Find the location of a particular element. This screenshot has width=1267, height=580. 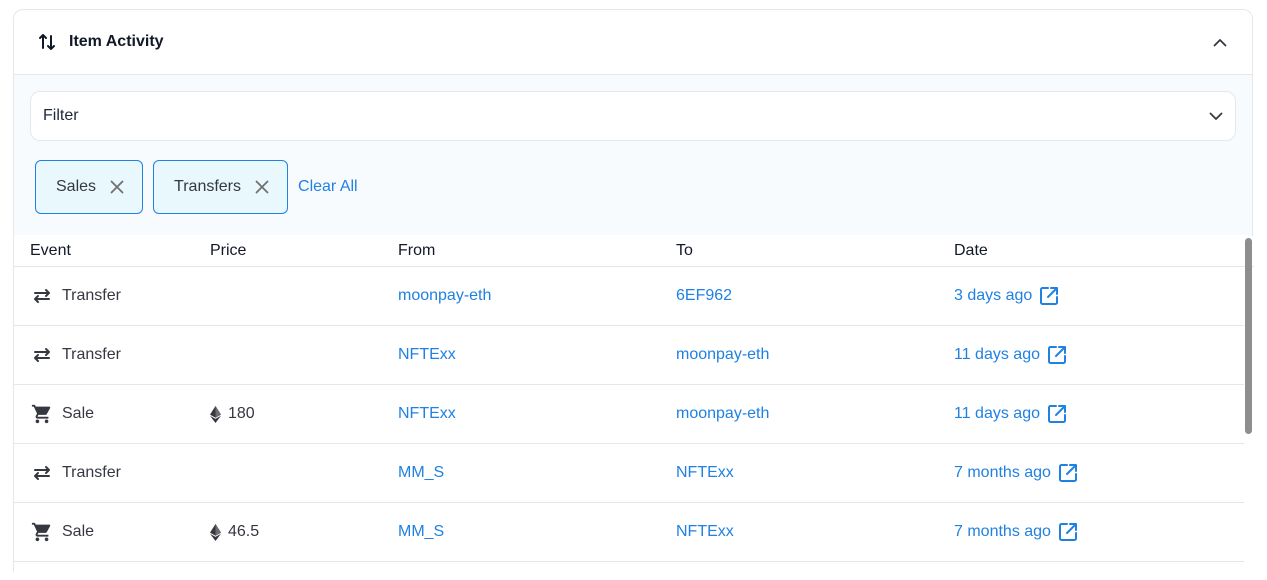

table-header: Event Price From To Date is located at coordinates (634, 251).